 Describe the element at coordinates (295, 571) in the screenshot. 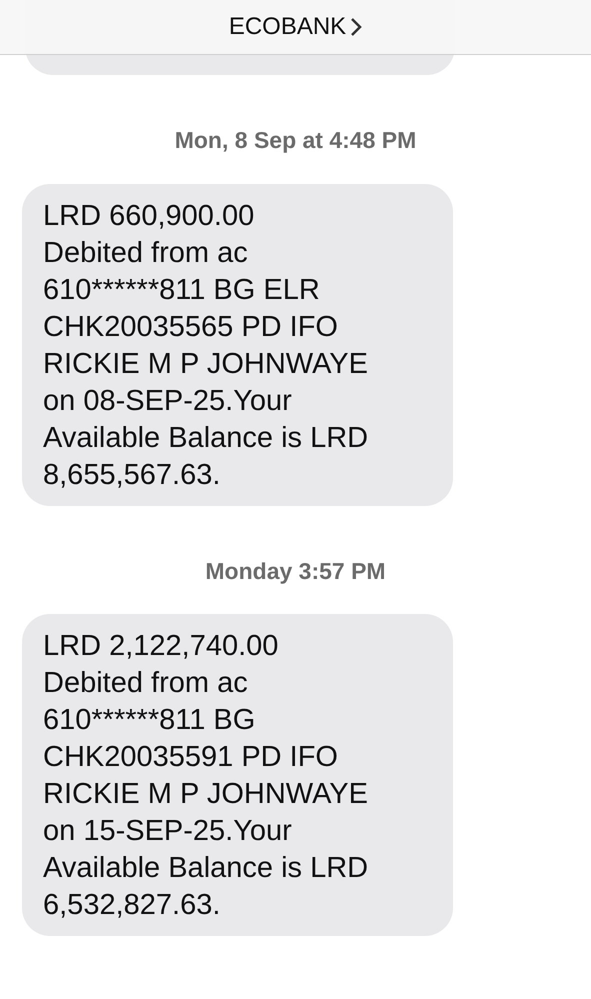

I see `message-timestamp: Monday 3:57 PM` at that location.